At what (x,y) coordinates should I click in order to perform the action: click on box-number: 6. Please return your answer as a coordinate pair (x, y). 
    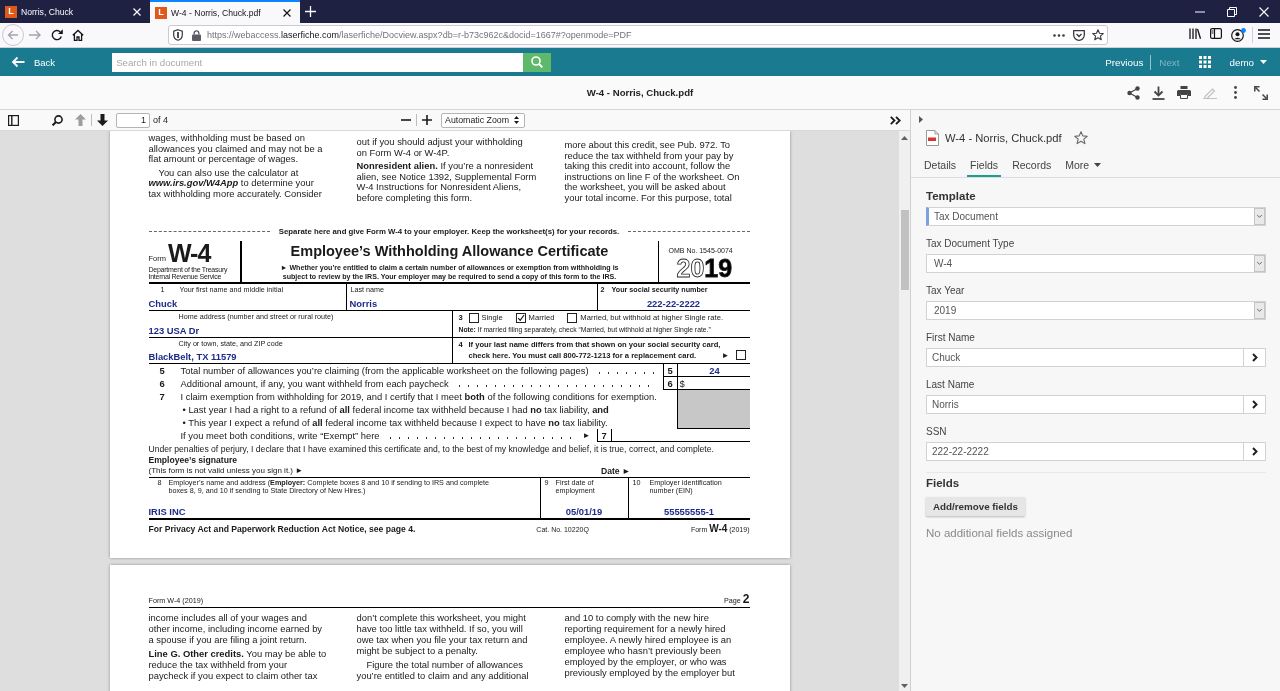
    Looking at the image, I should click on (669, 383).